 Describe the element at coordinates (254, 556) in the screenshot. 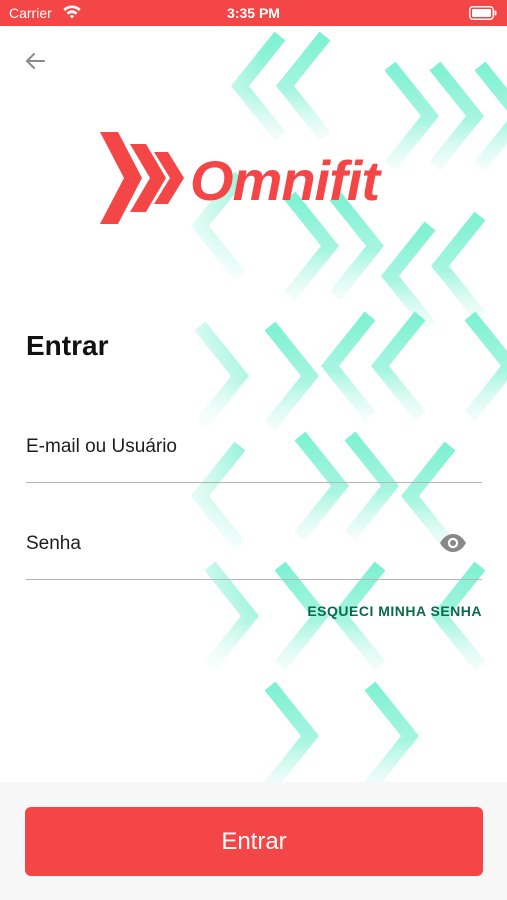

I see `password-field: Senha` at that location.